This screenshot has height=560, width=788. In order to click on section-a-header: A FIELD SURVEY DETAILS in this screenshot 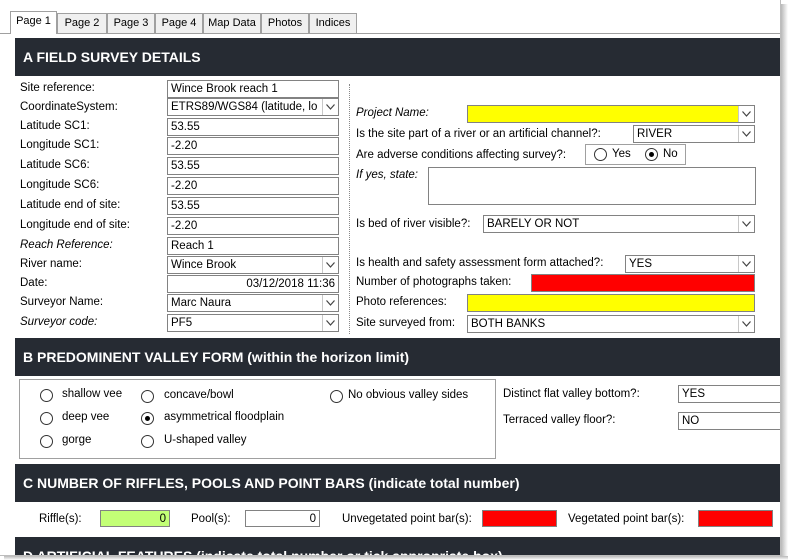, I will do `click(397, 57)`.